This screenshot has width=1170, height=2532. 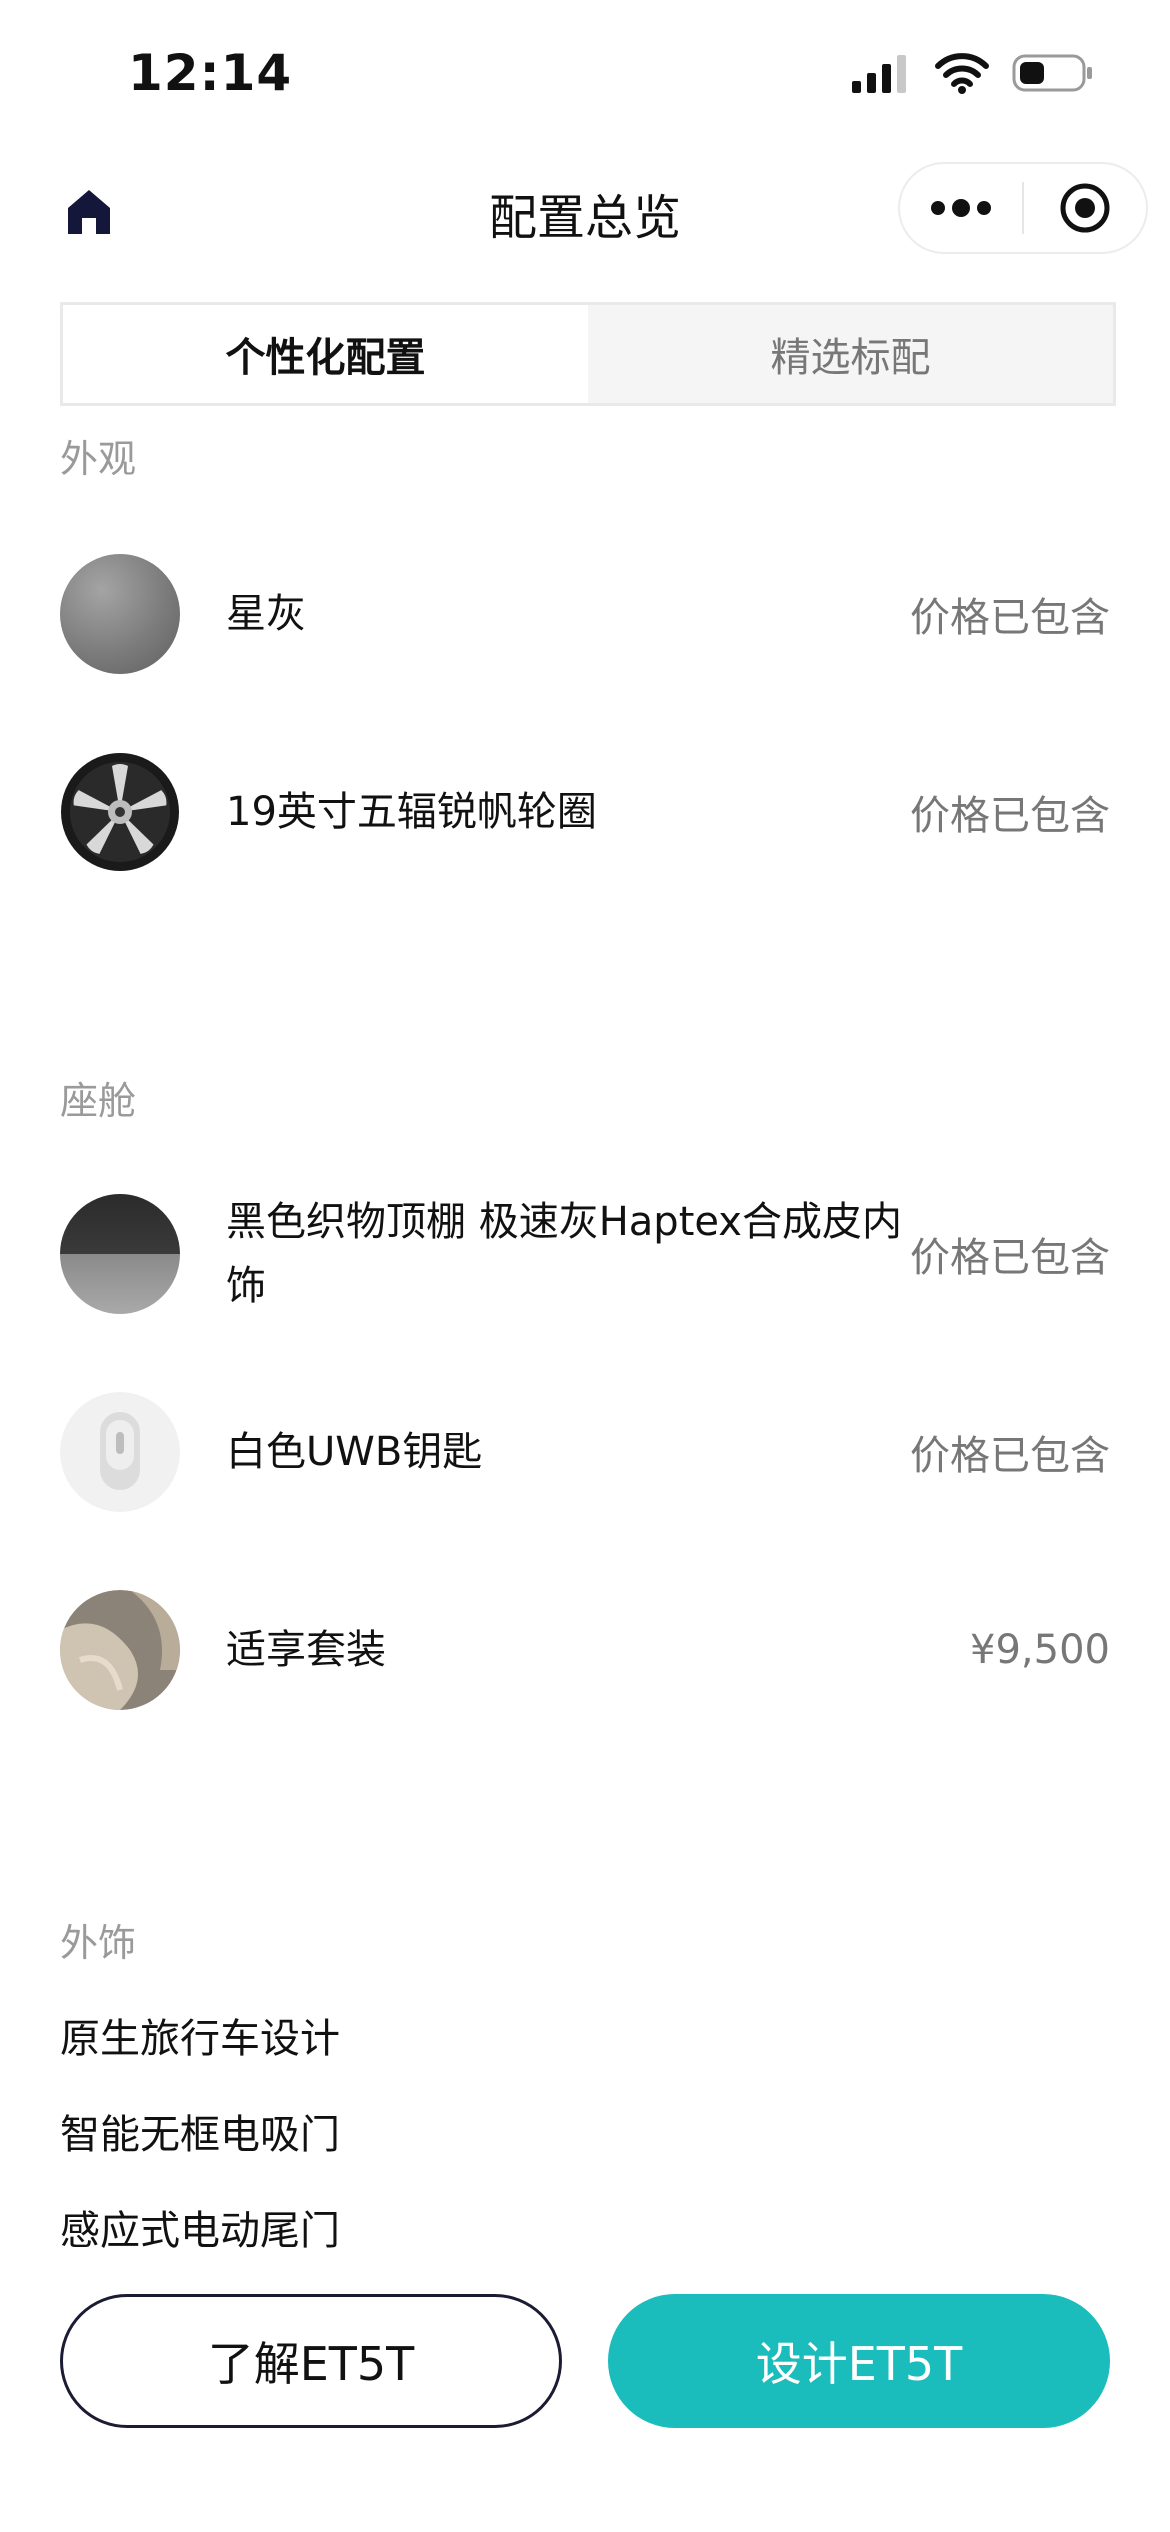 I want to click on status-icons, so click(x=973, y=73).